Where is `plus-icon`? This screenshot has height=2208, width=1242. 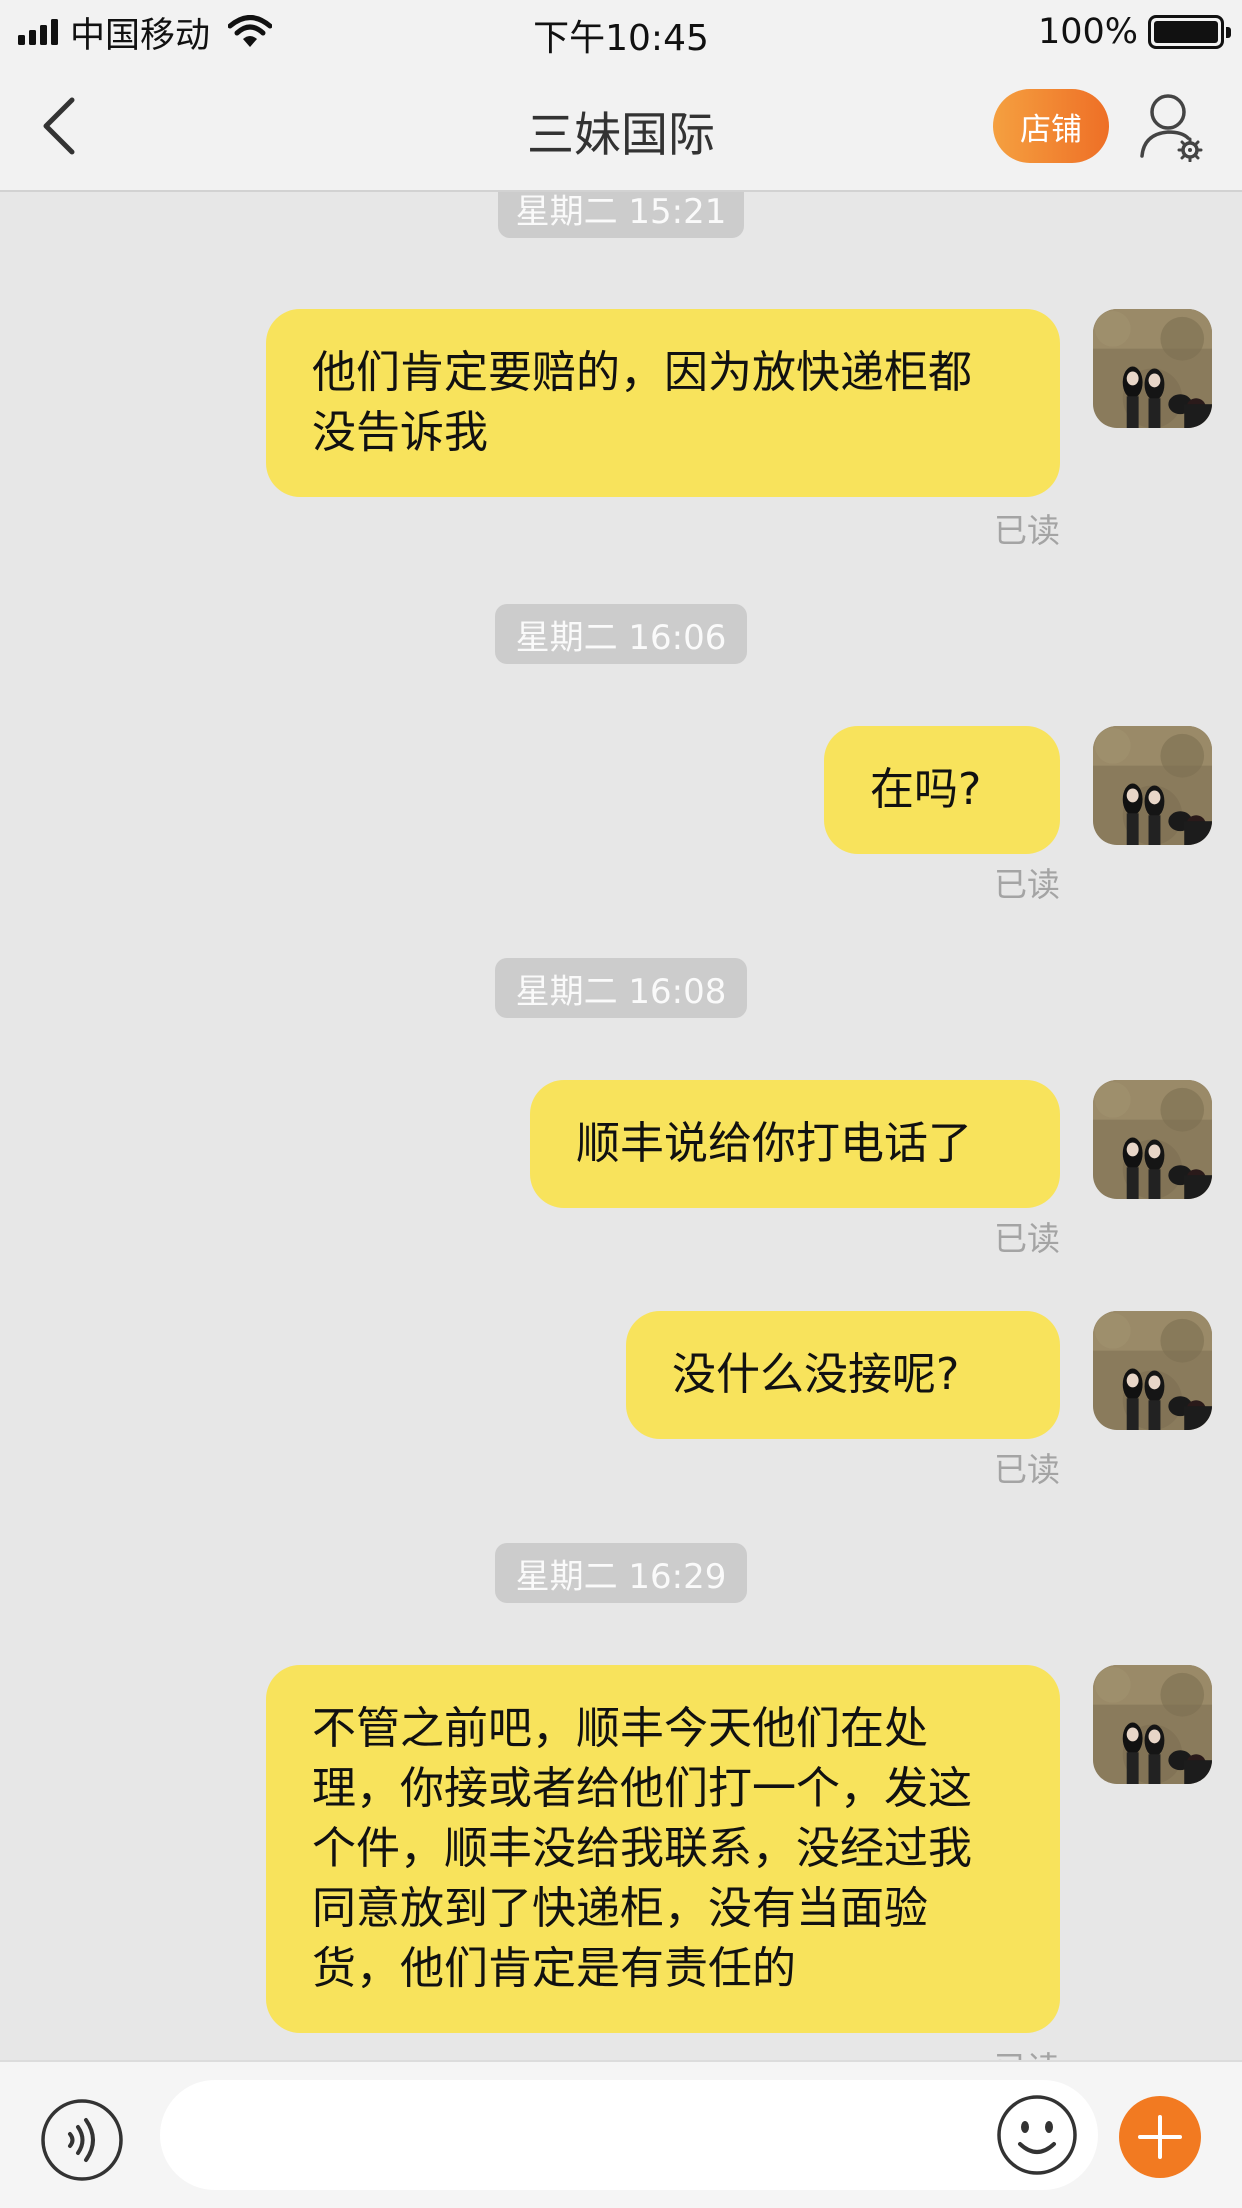 plus-icon is located at coordinates (1160, 2137).